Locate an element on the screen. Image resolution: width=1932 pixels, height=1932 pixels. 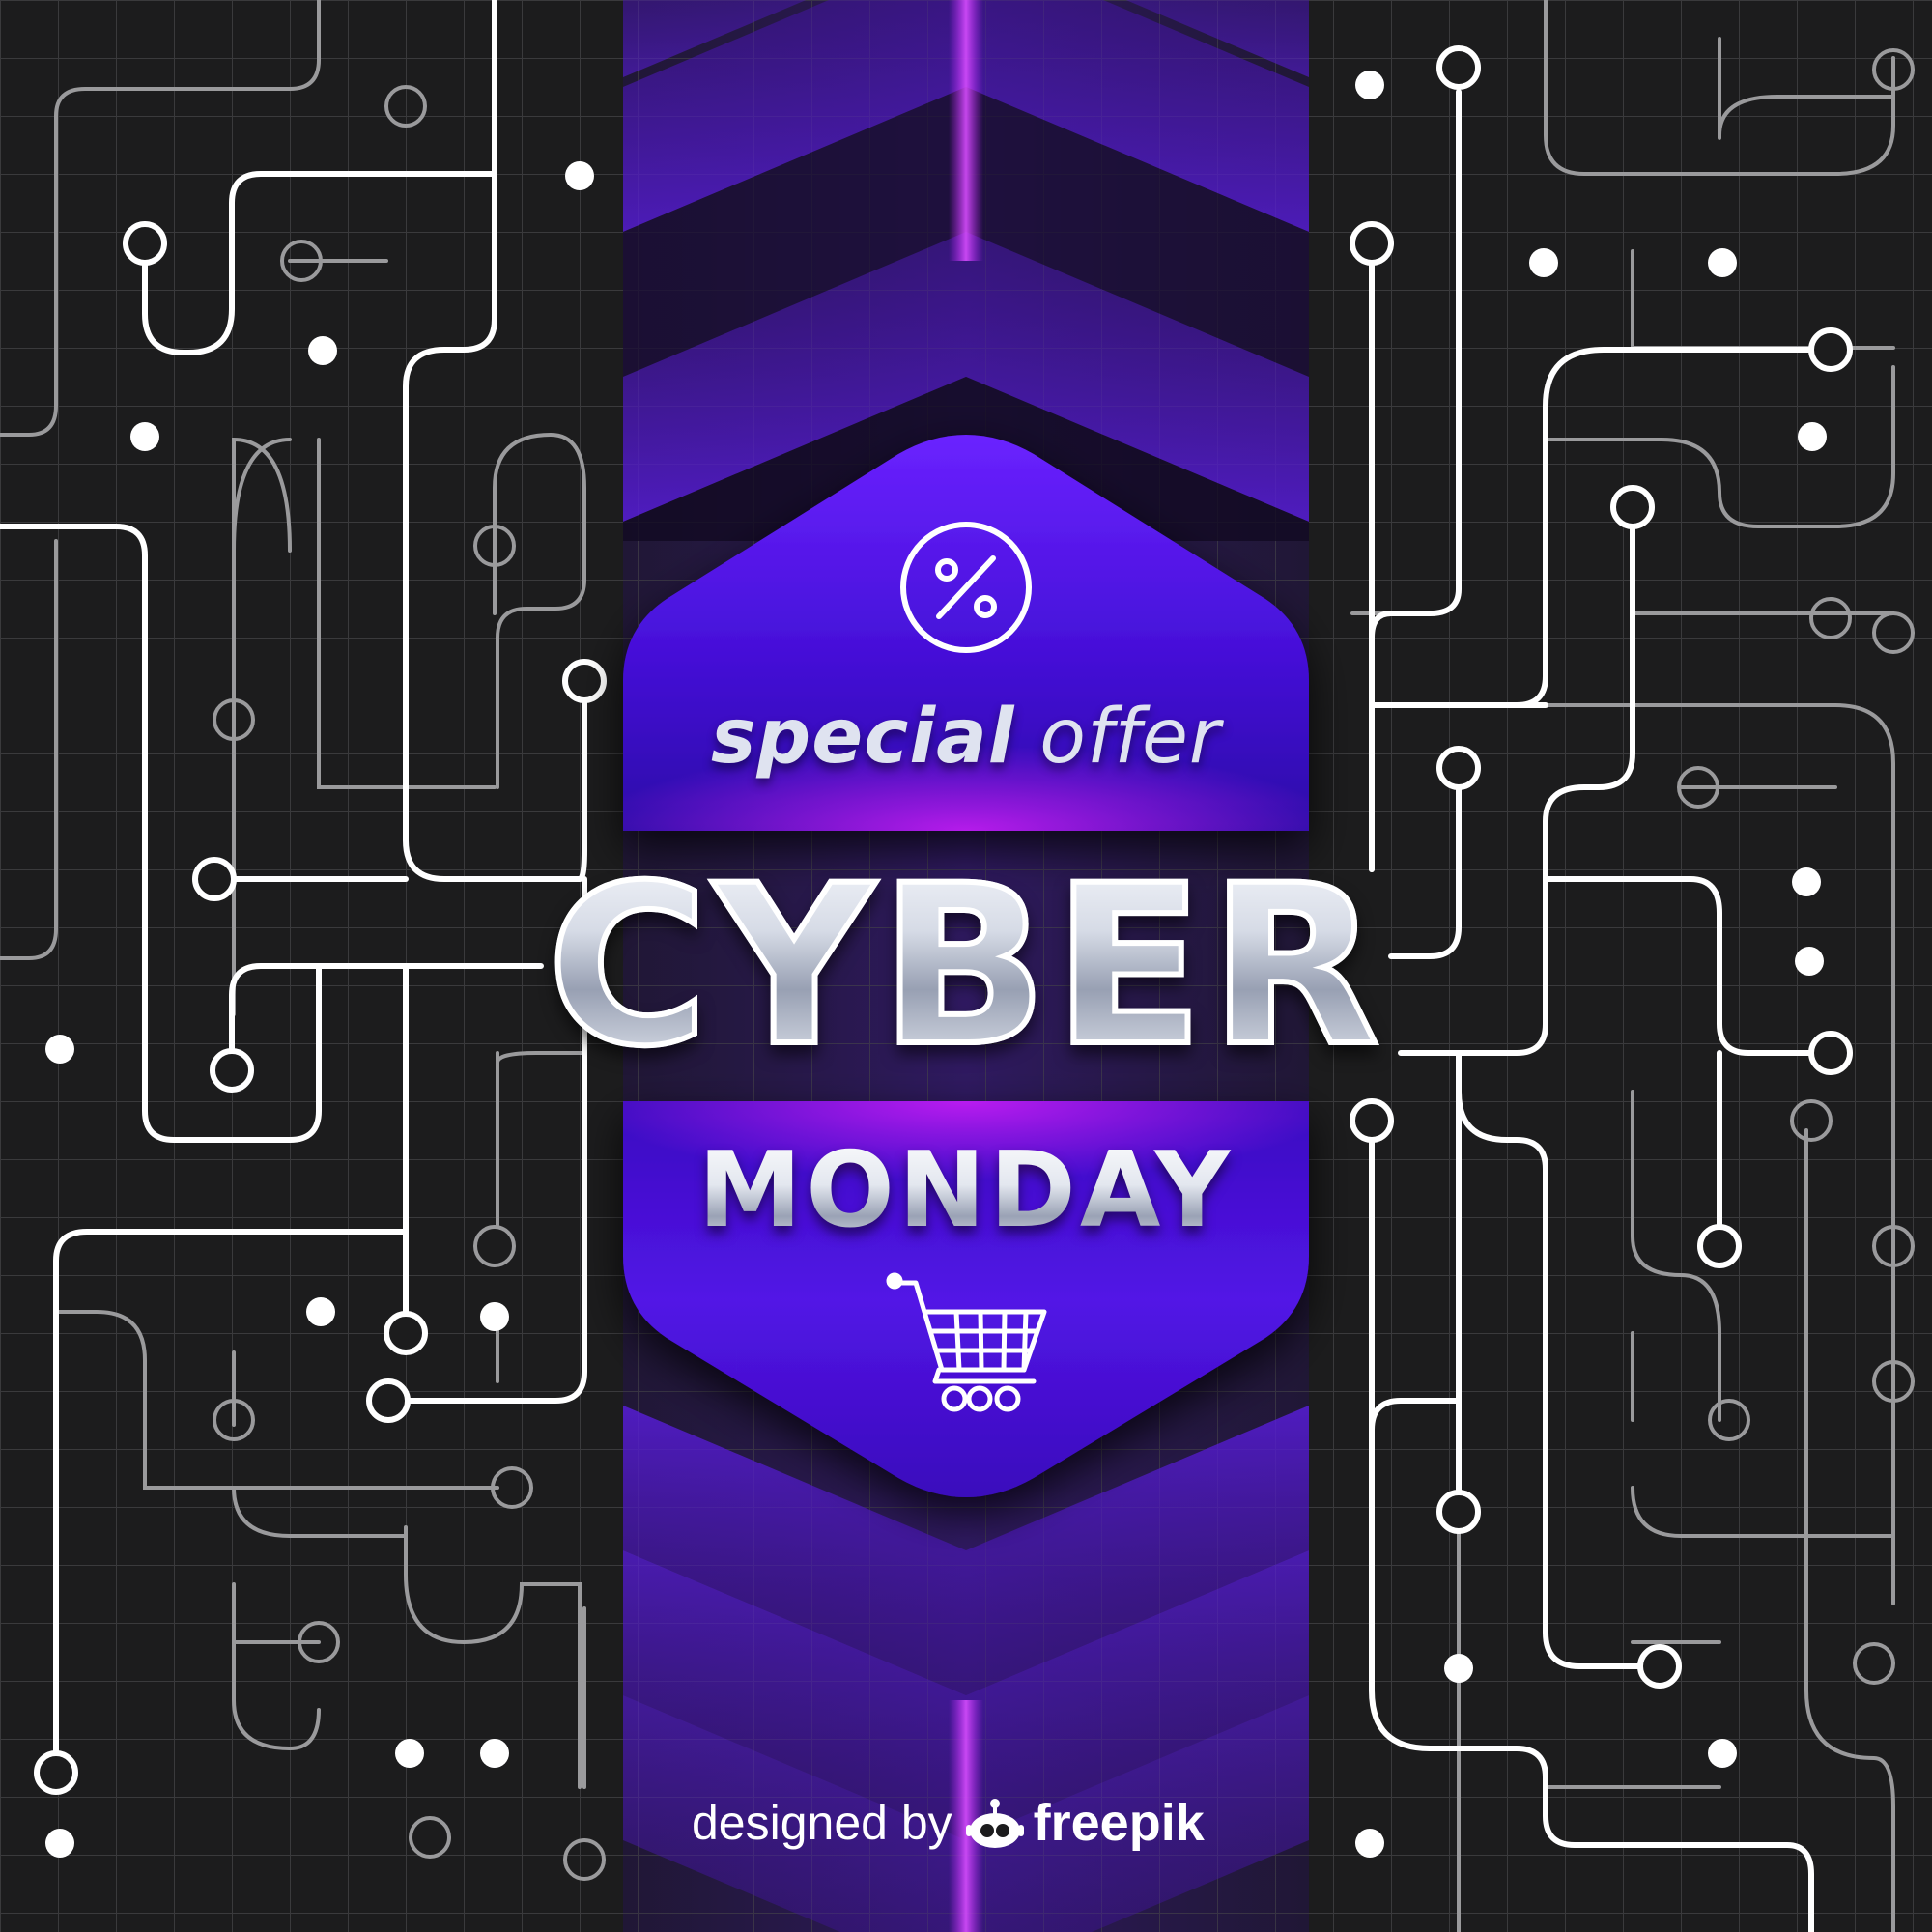
credit-line: designed by freepik is located at coordinates (981, 1823).